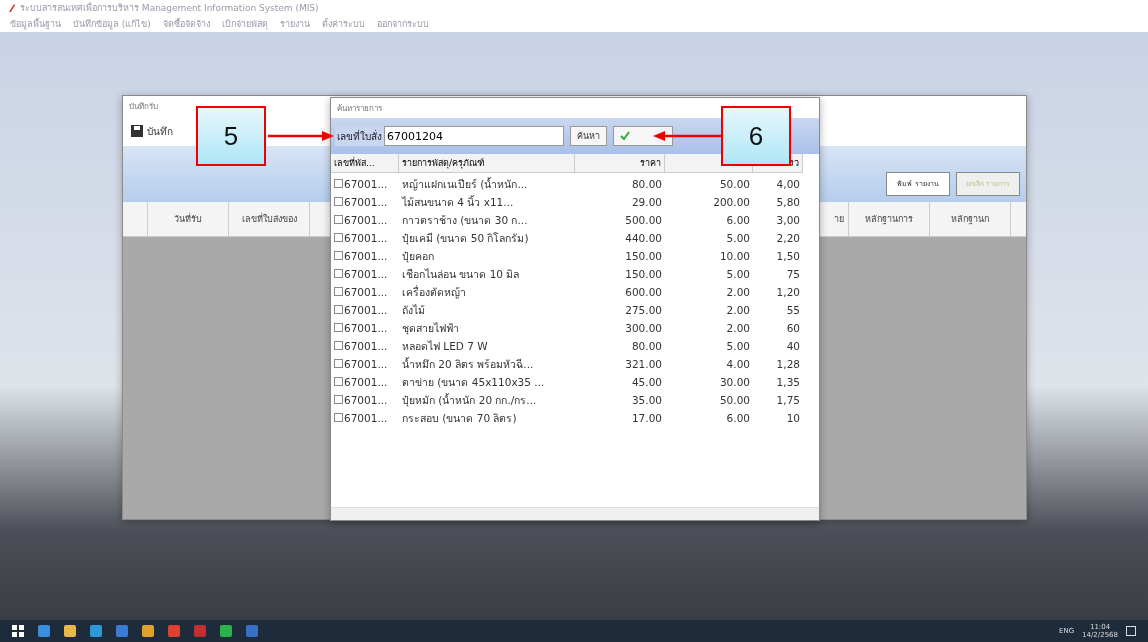 The image size is (1148, 642). I want to click on dialog-title: ค้นหารายการ, so click(359, 108).